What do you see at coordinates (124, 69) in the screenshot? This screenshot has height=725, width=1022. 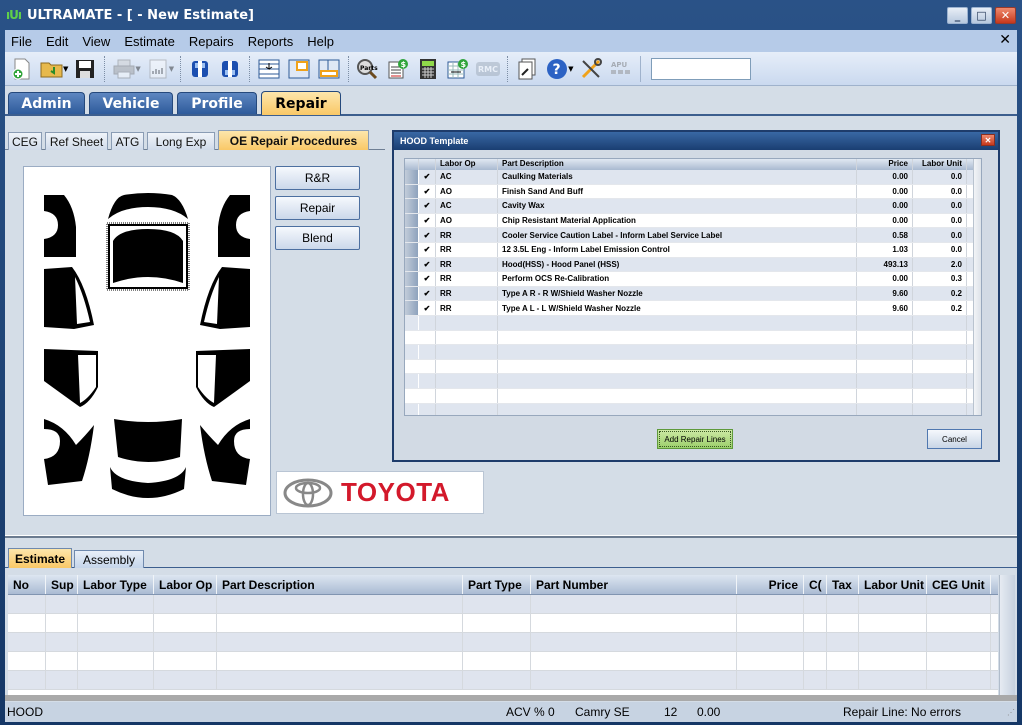 I see `print-icon` at bounding box center [124, 69].